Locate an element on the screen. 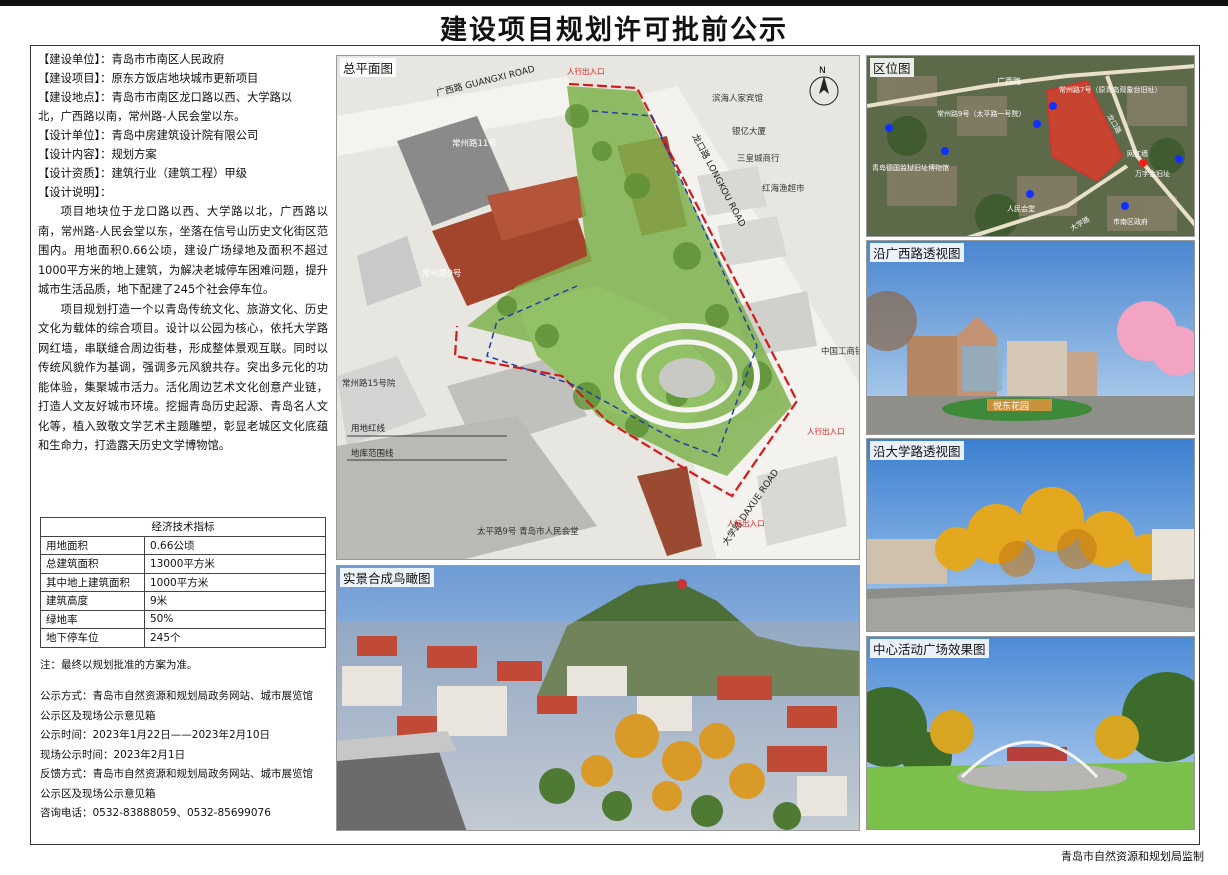 The height and width of the screenshot is (875, 1228). info-row-content: 【设计内容】：规划方案 is located at coordinates (97, 154).